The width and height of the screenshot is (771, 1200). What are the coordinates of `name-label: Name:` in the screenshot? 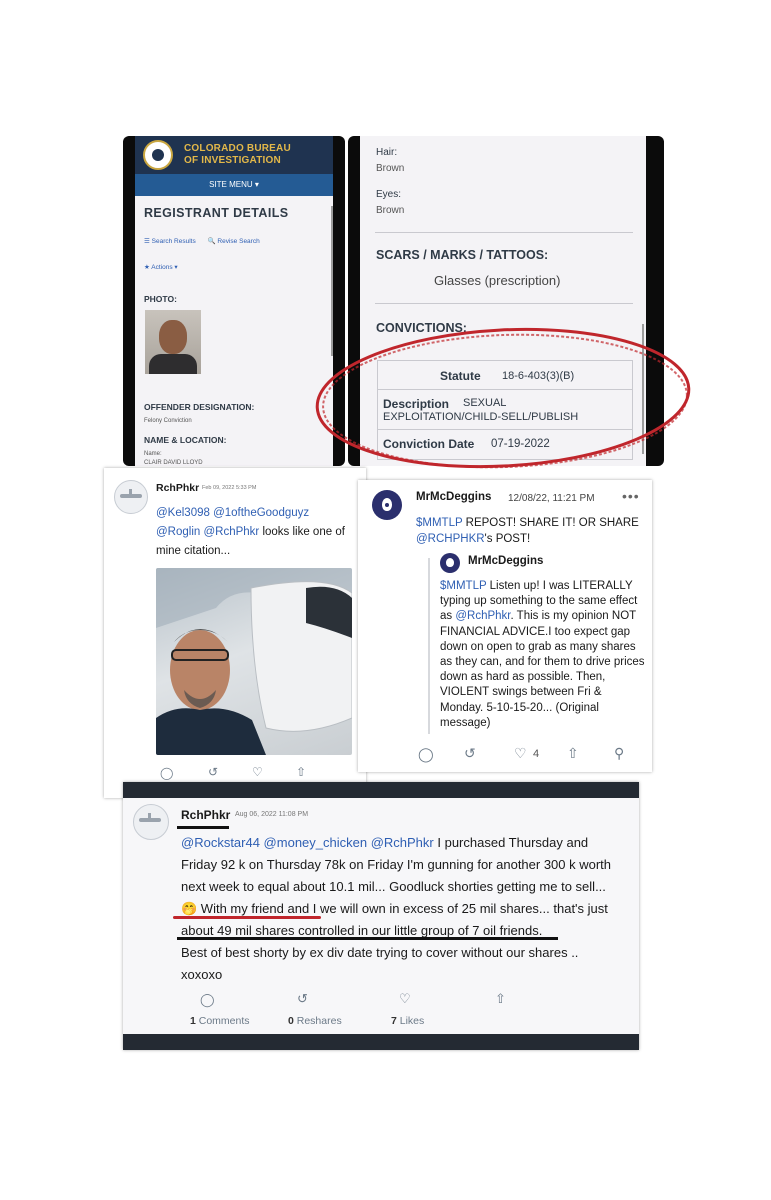 It's located at (153, 454).